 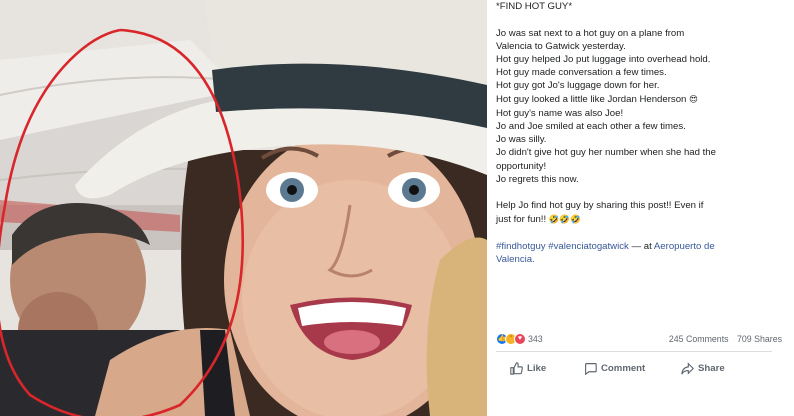 I want to click on post-line: opportunity!, so click(x=521, y=166).